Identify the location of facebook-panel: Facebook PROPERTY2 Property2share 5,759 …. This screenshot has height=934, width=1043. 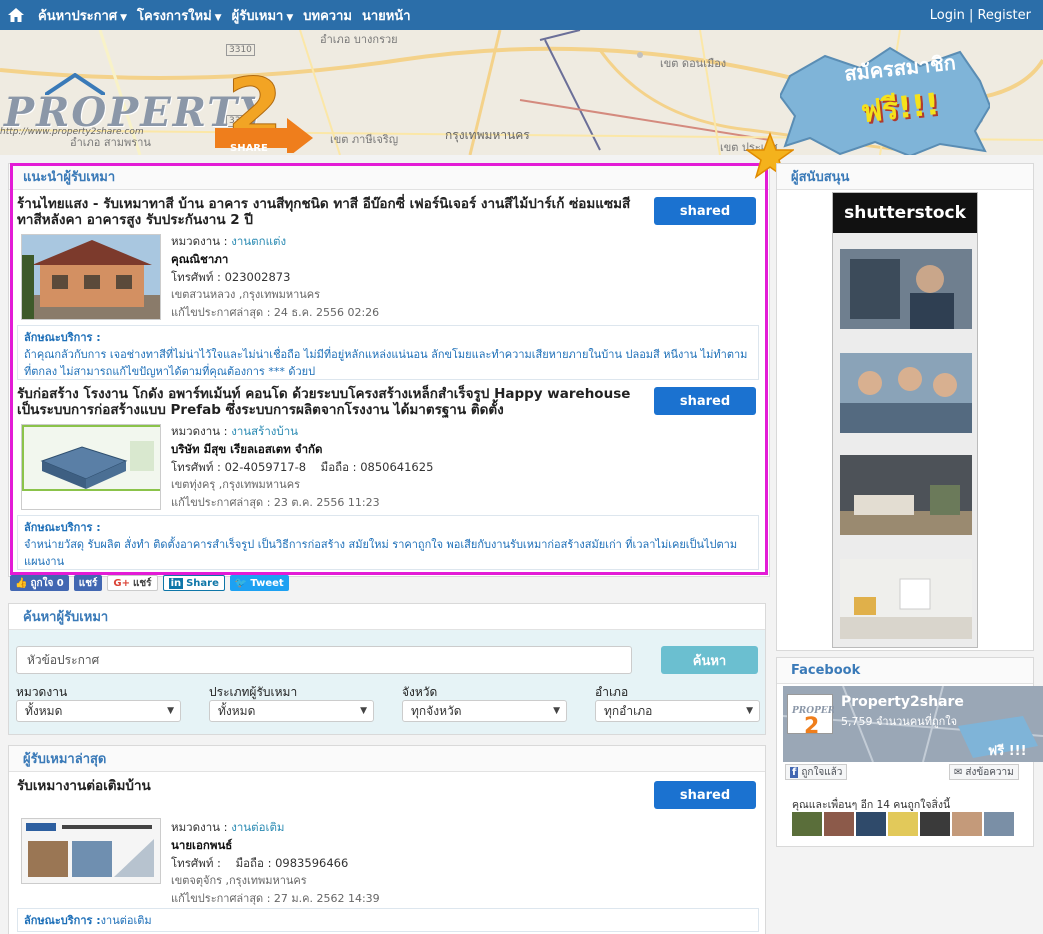
(909, 752).